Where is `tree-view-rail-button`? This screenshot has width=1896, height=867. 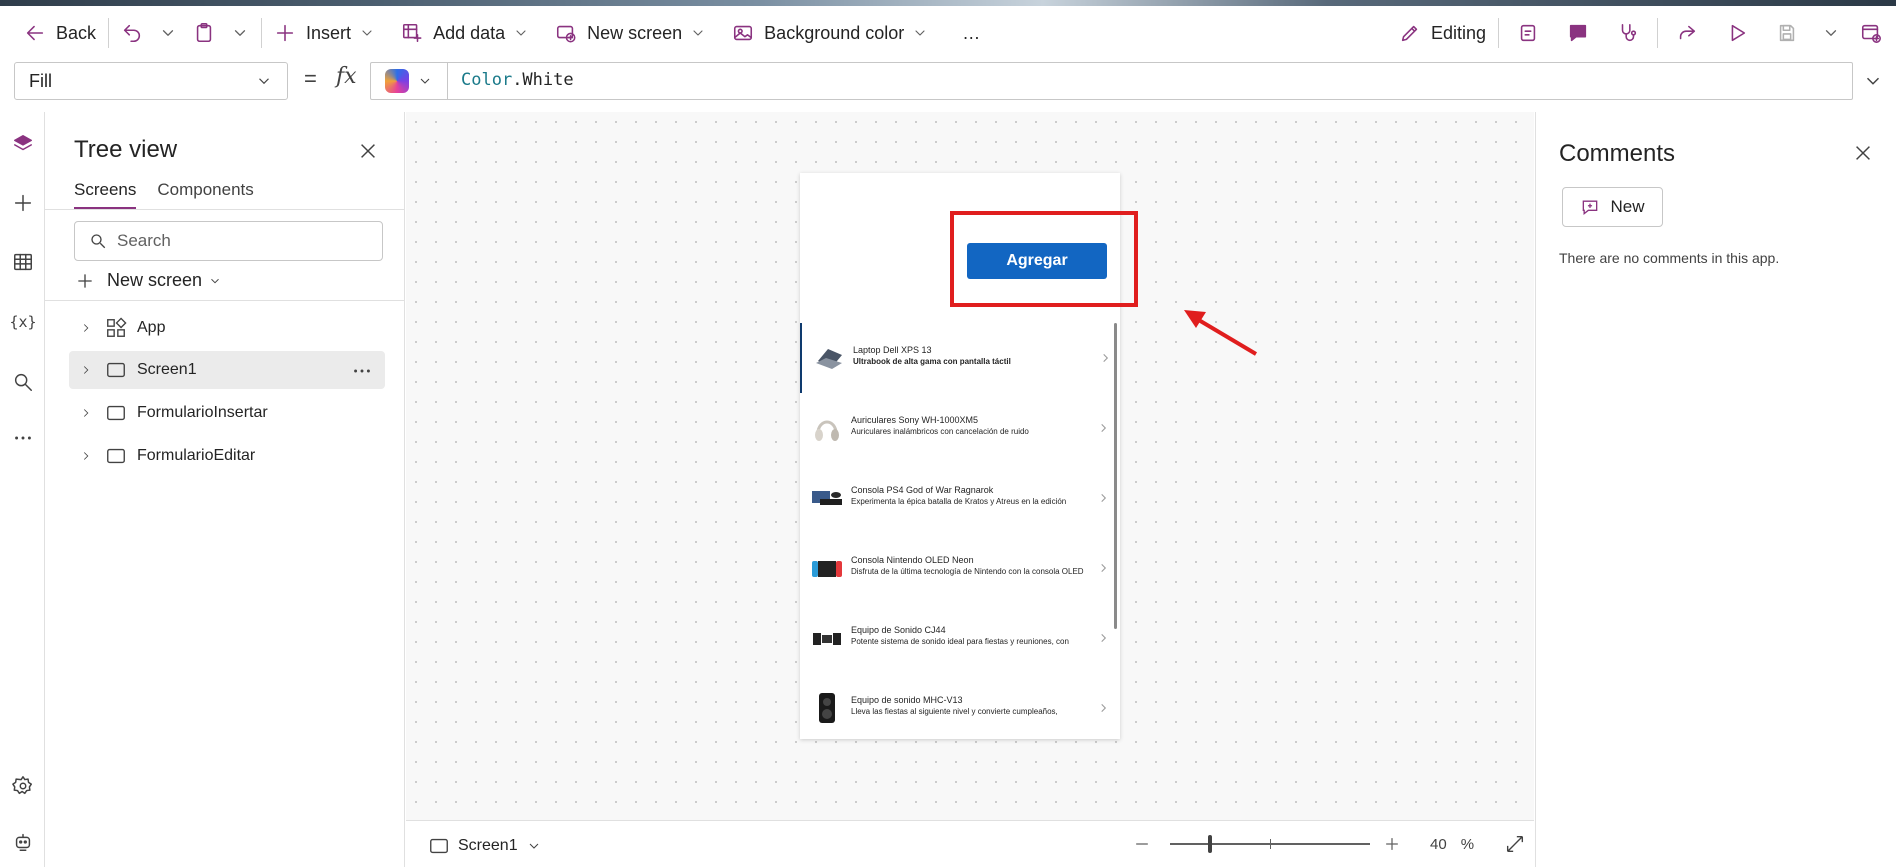 tree-view-rail-button is located at coordinates (23, 144).